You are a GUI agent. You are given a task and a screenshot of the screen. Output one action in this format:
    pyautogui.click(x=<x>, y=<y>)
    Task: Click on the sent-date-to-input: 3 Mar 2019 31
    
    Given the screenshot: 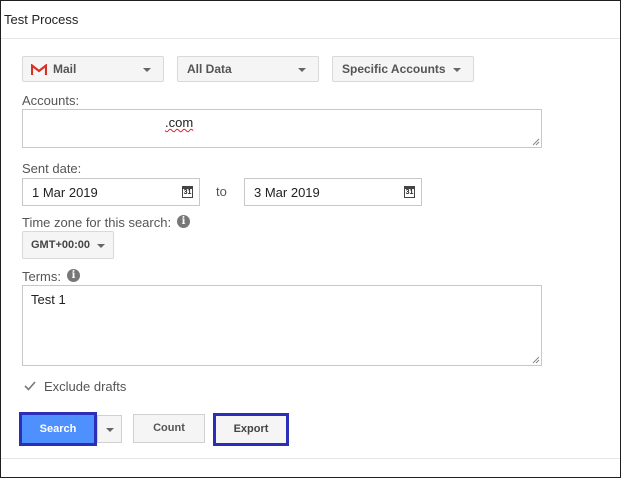 What is the action you would take?
    pyautogui.click(x=333, y=192)
    